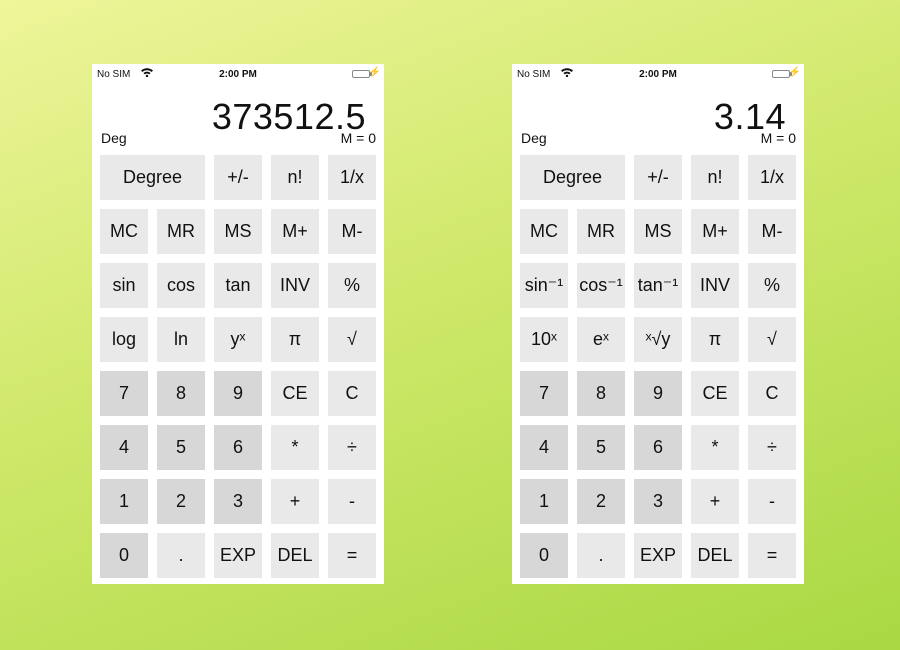 The height and width of the screenshot is (650, 900). I want to click on calculator-display: 373512.5 Deg M = 0, so click(238, 119).